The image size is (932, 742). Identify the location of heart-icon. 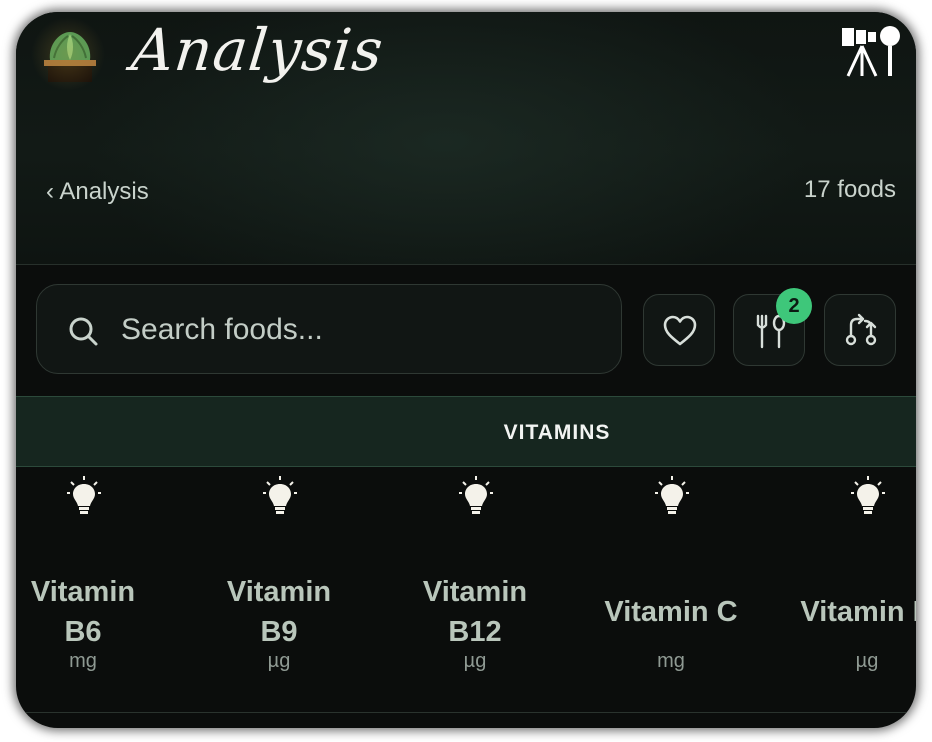
(680, 330).